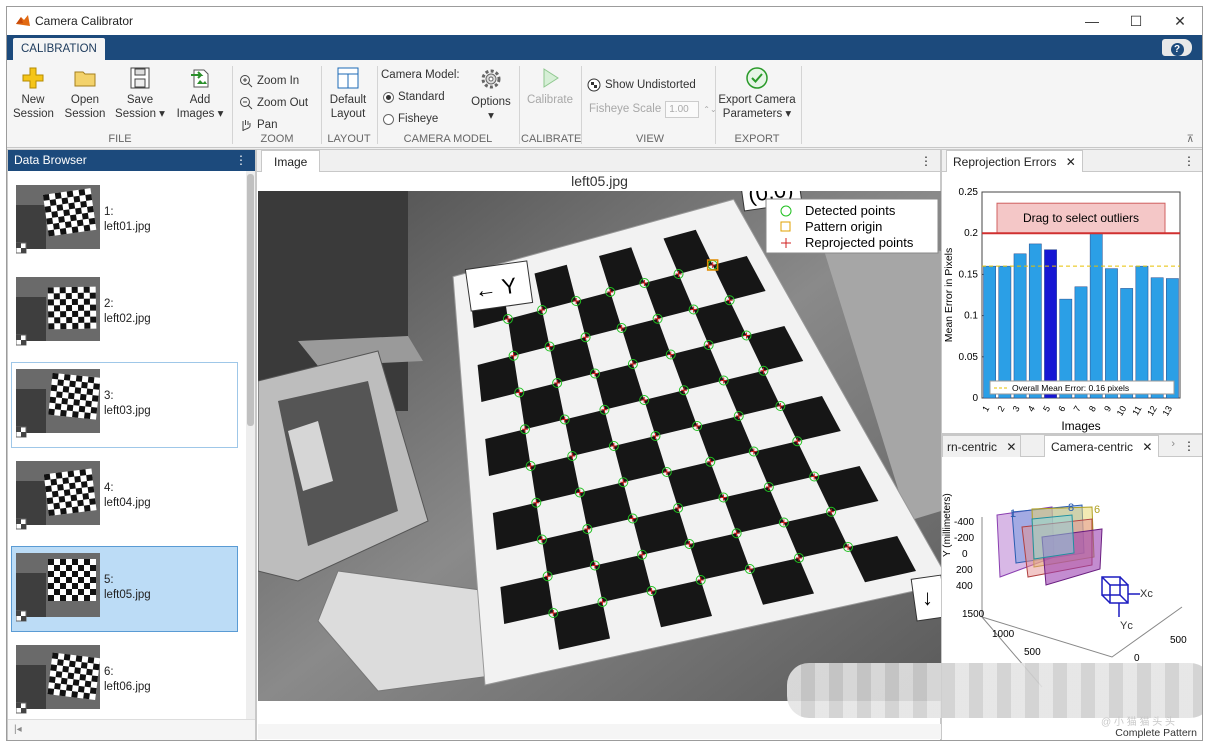  What do you see at coordinates (850, 210) in the screenshot?
I see `legend-detected-points: Detected points` at bounding box center [850, 210].